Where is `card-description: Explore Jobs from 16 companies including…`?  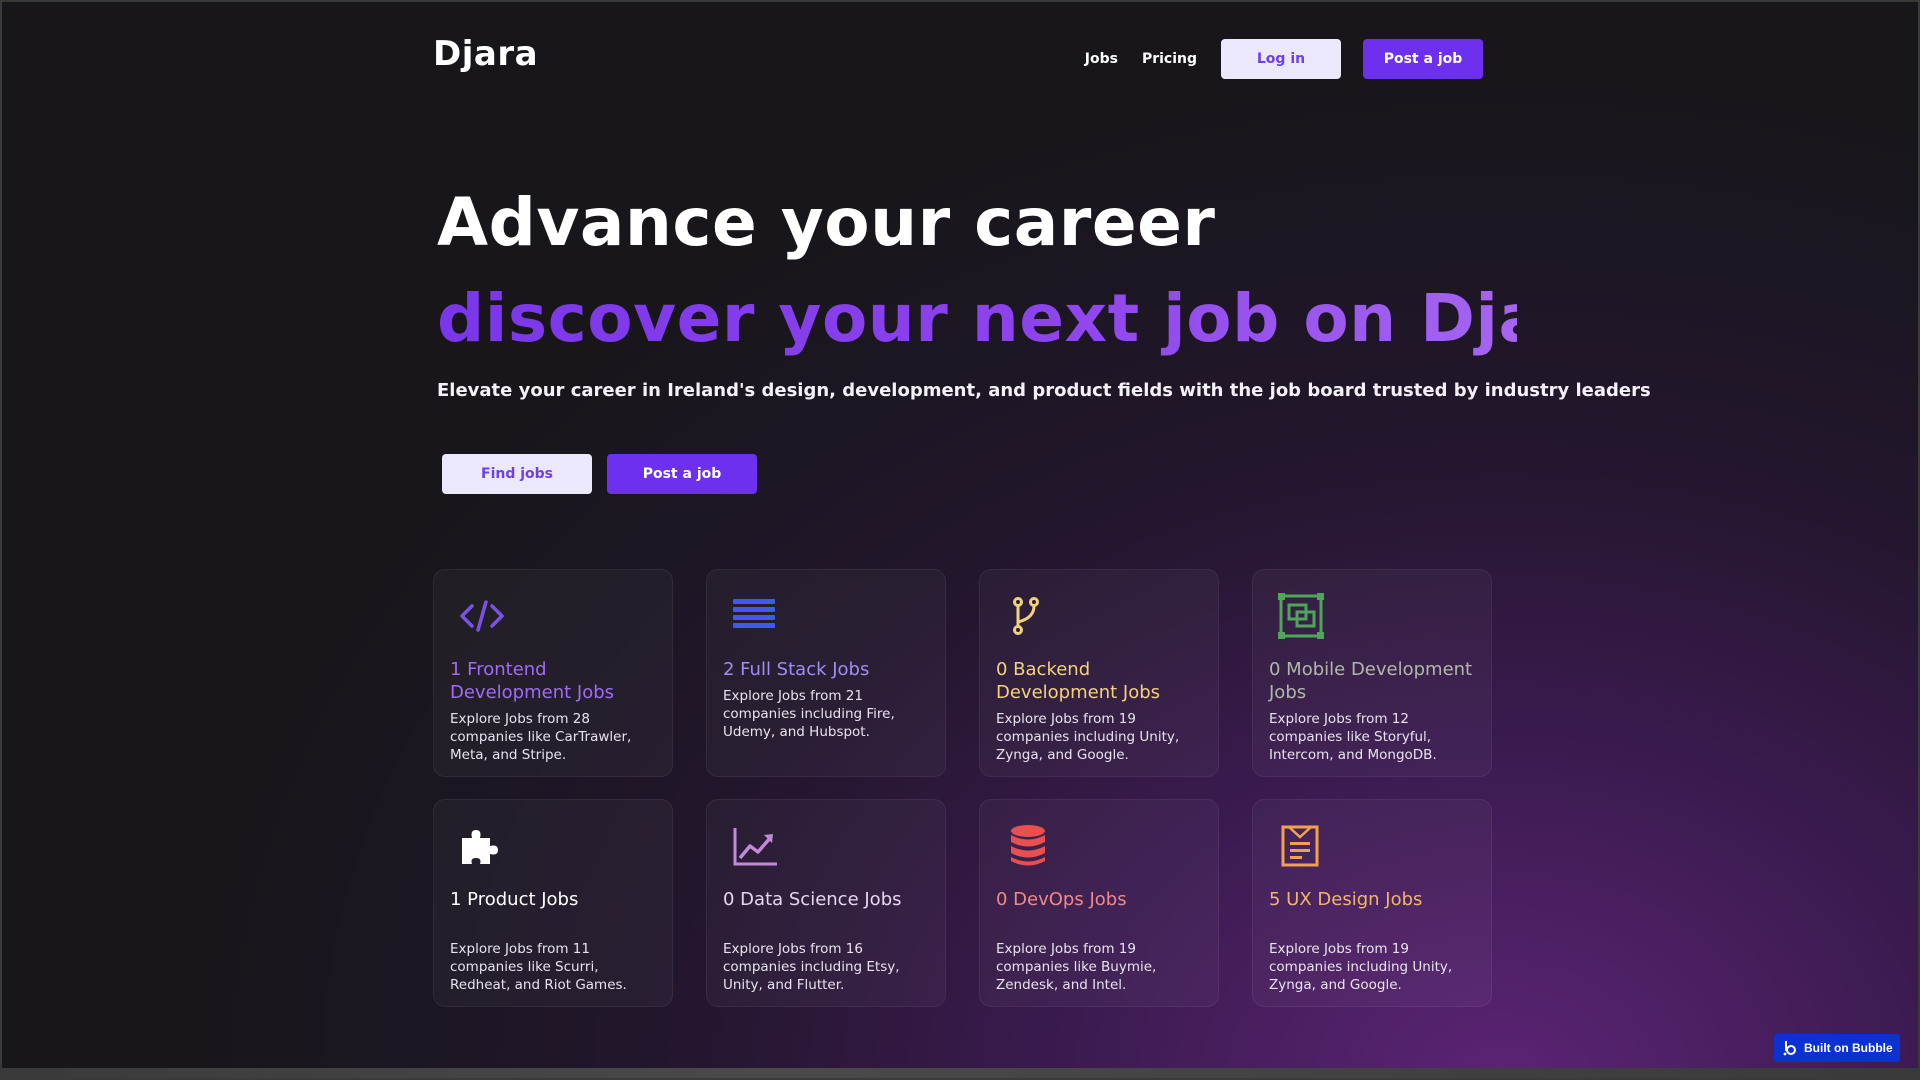
card-description: Explore Jobs from 16 companies including… is located at coordinates (811, 967).